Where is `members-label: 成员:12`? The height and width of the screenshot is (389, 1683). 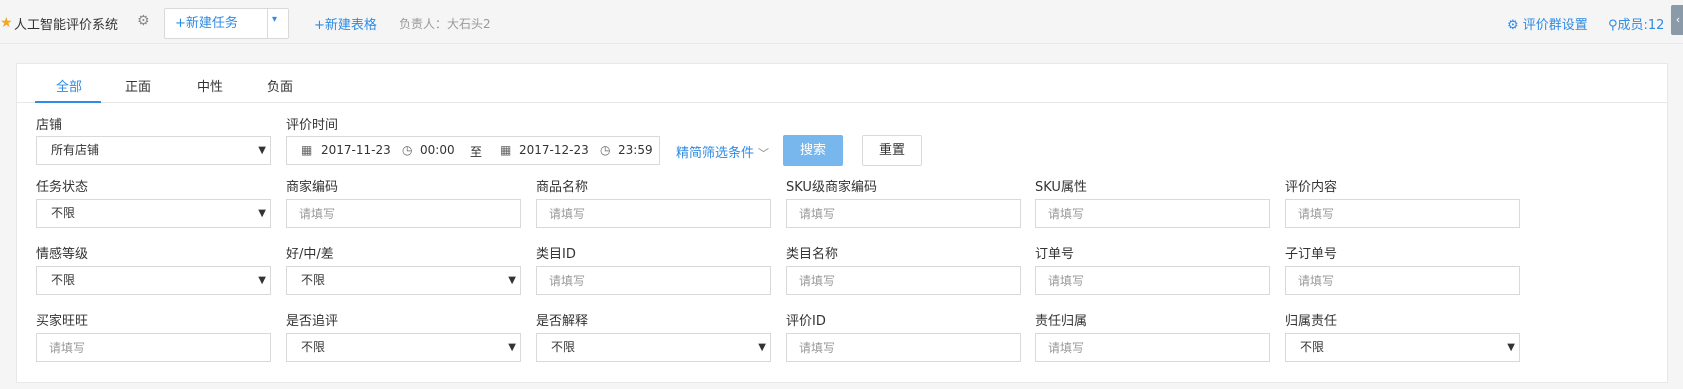
members-label: 成员:12 is located at coordinates (1641, 25).